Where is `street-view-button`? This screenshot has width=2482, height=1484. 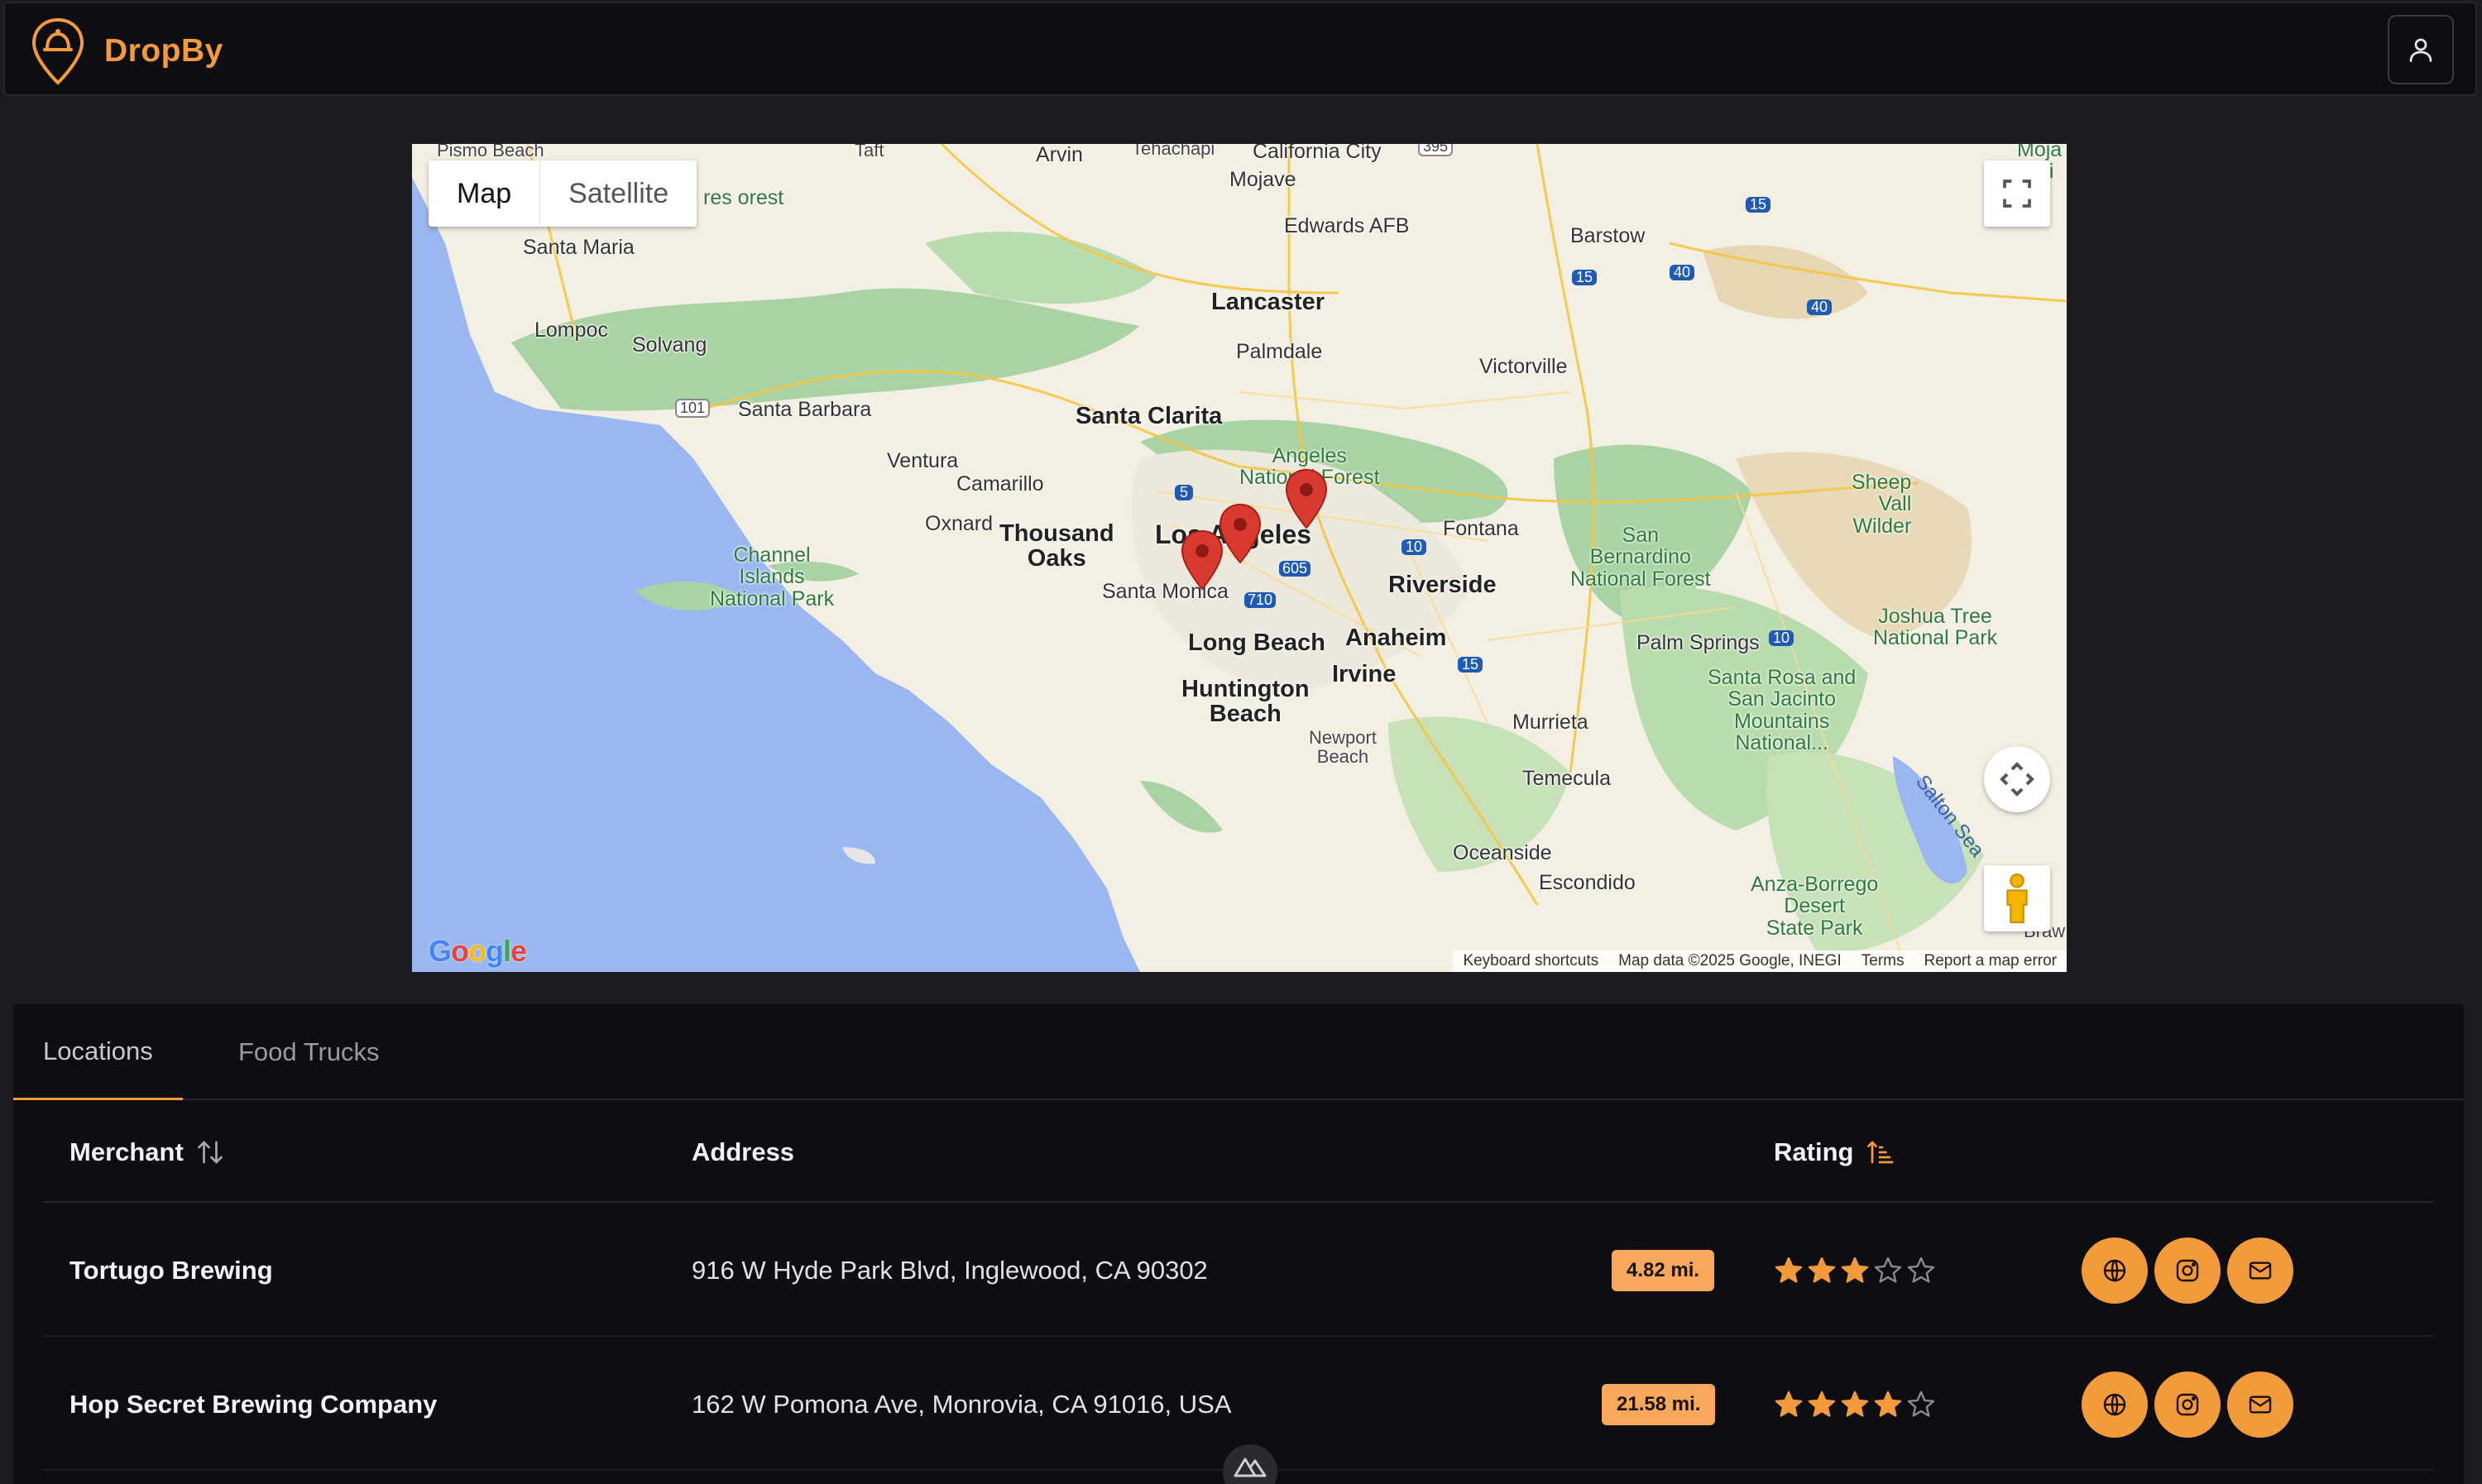 street-view-button is located at coordinates (2017, 898).